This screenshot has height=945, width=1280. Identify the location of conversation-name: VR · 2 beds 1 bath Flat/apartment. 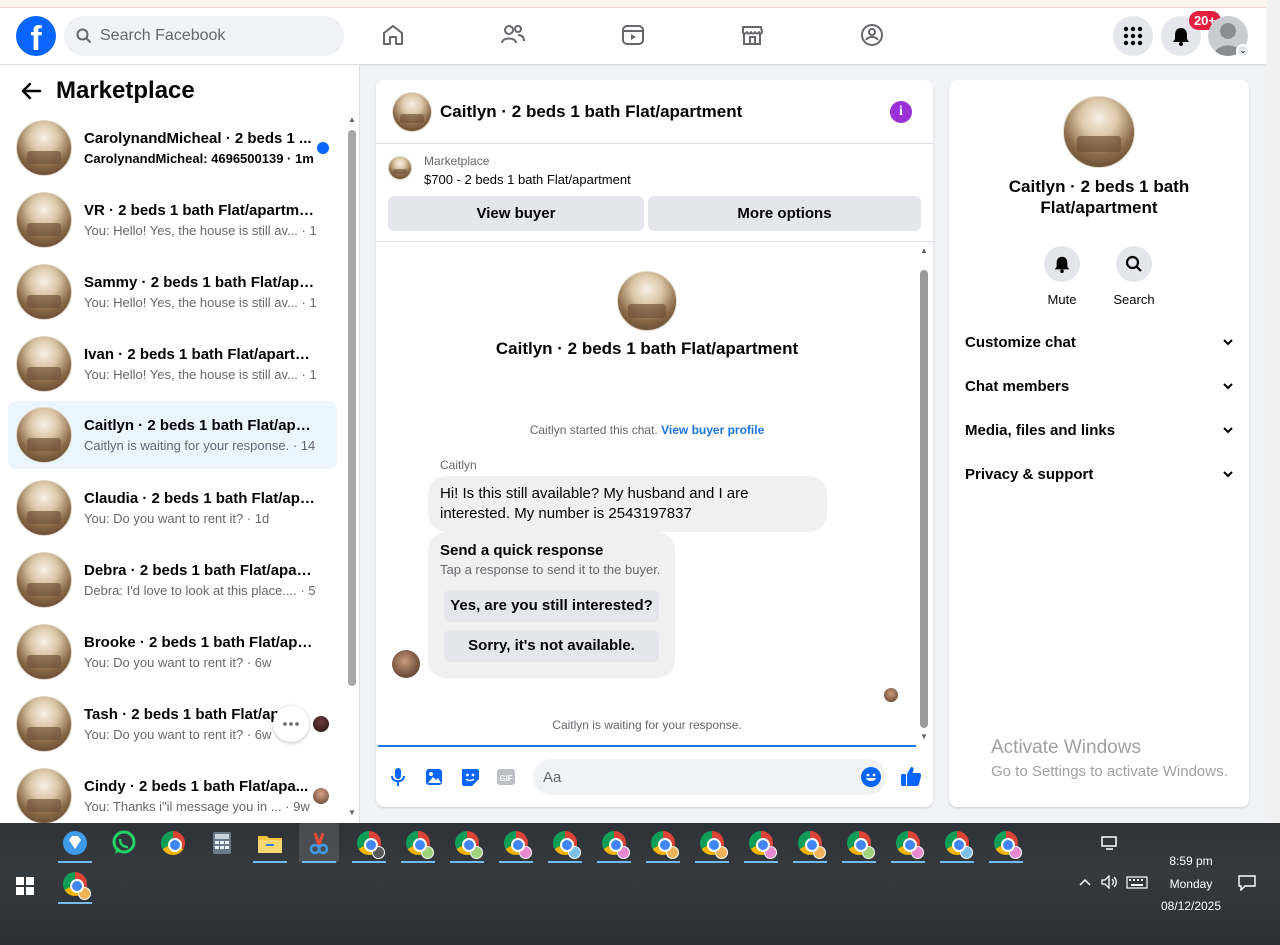
(200, 210).